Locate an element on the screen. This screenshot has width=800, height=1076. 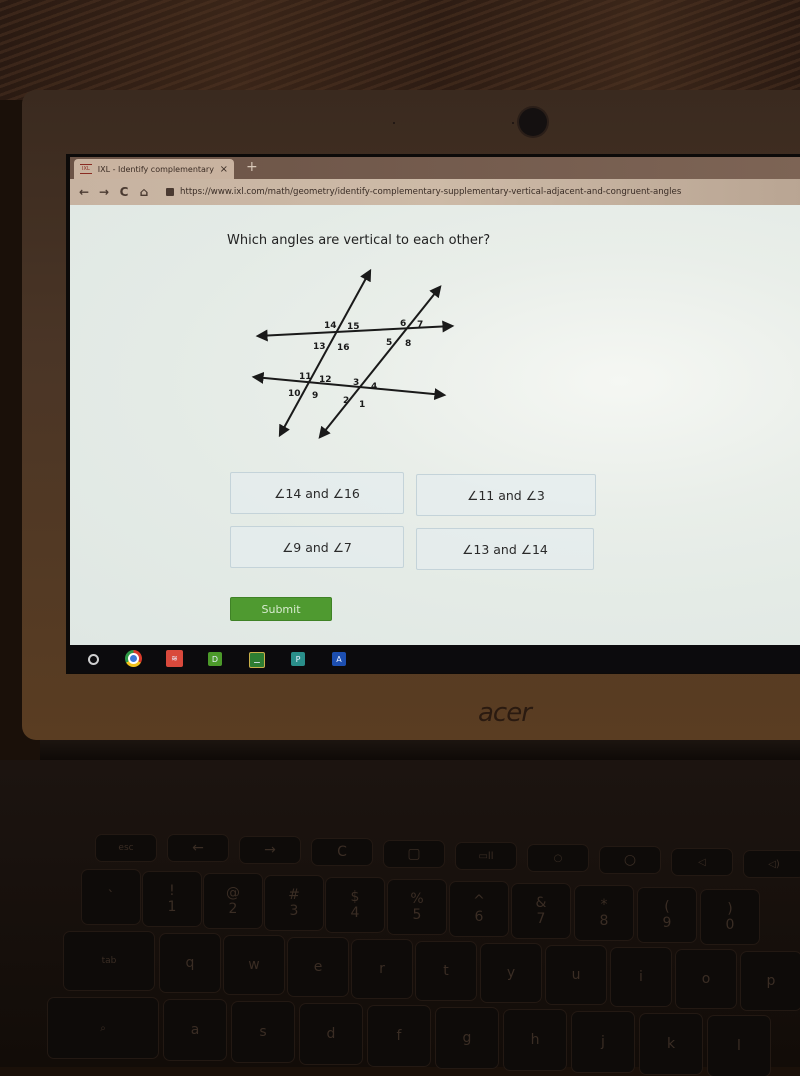
angle-label-7: 7 is located at coordinates (420, 325).